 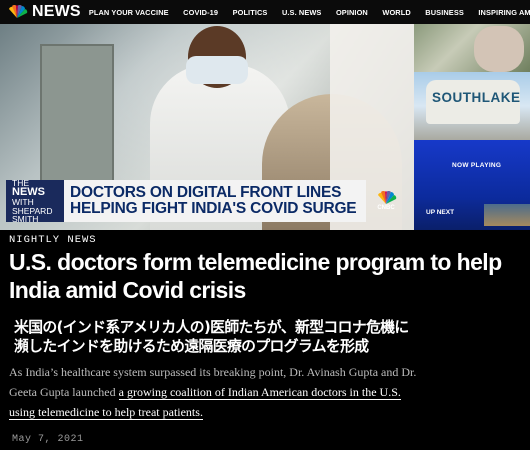 What do you see at coordinates (472, 170) in the screenshot?
I see `now-playing-tile: NOW PLAYING` at bounding box center [472, 170].